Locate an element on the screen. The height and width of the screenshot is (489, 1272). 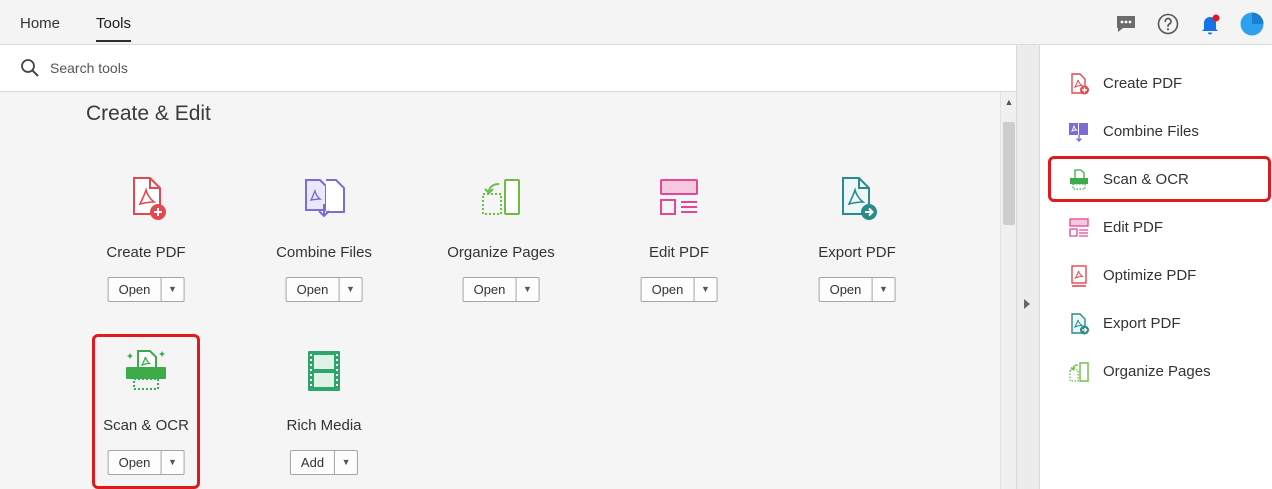
notification-bell-icon is located at coordinates (1210, 24).